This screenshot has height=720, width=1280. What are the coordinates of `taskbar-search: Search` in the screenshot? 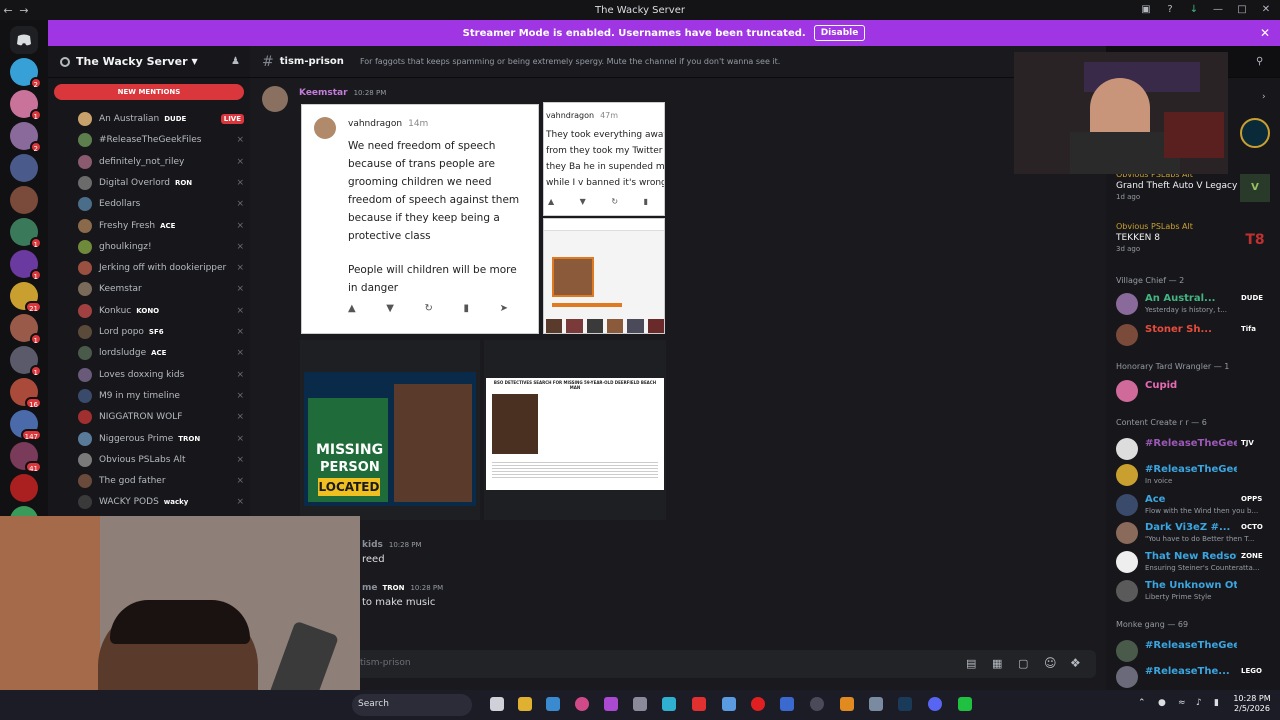 It's located at (412, 705).